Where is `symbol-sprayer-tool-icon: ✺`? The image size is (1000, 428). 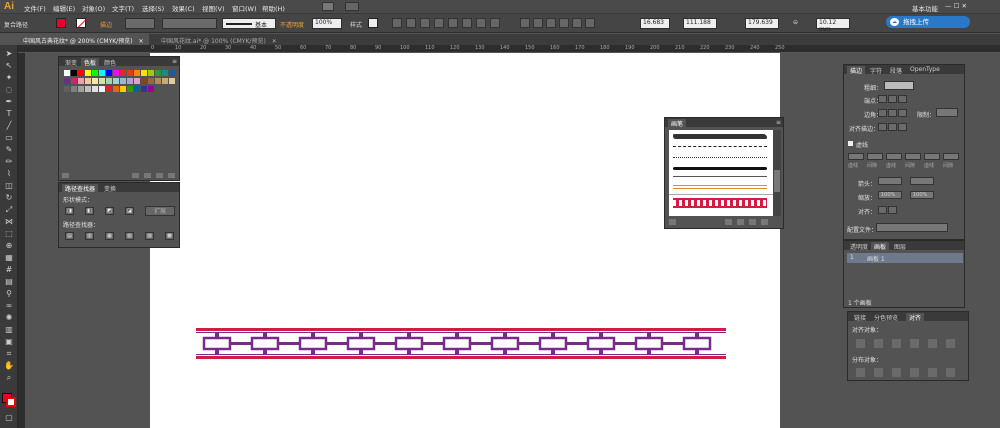
symbol-sprayer-tool-icon: ✺ is located at coordinates (9, 318).